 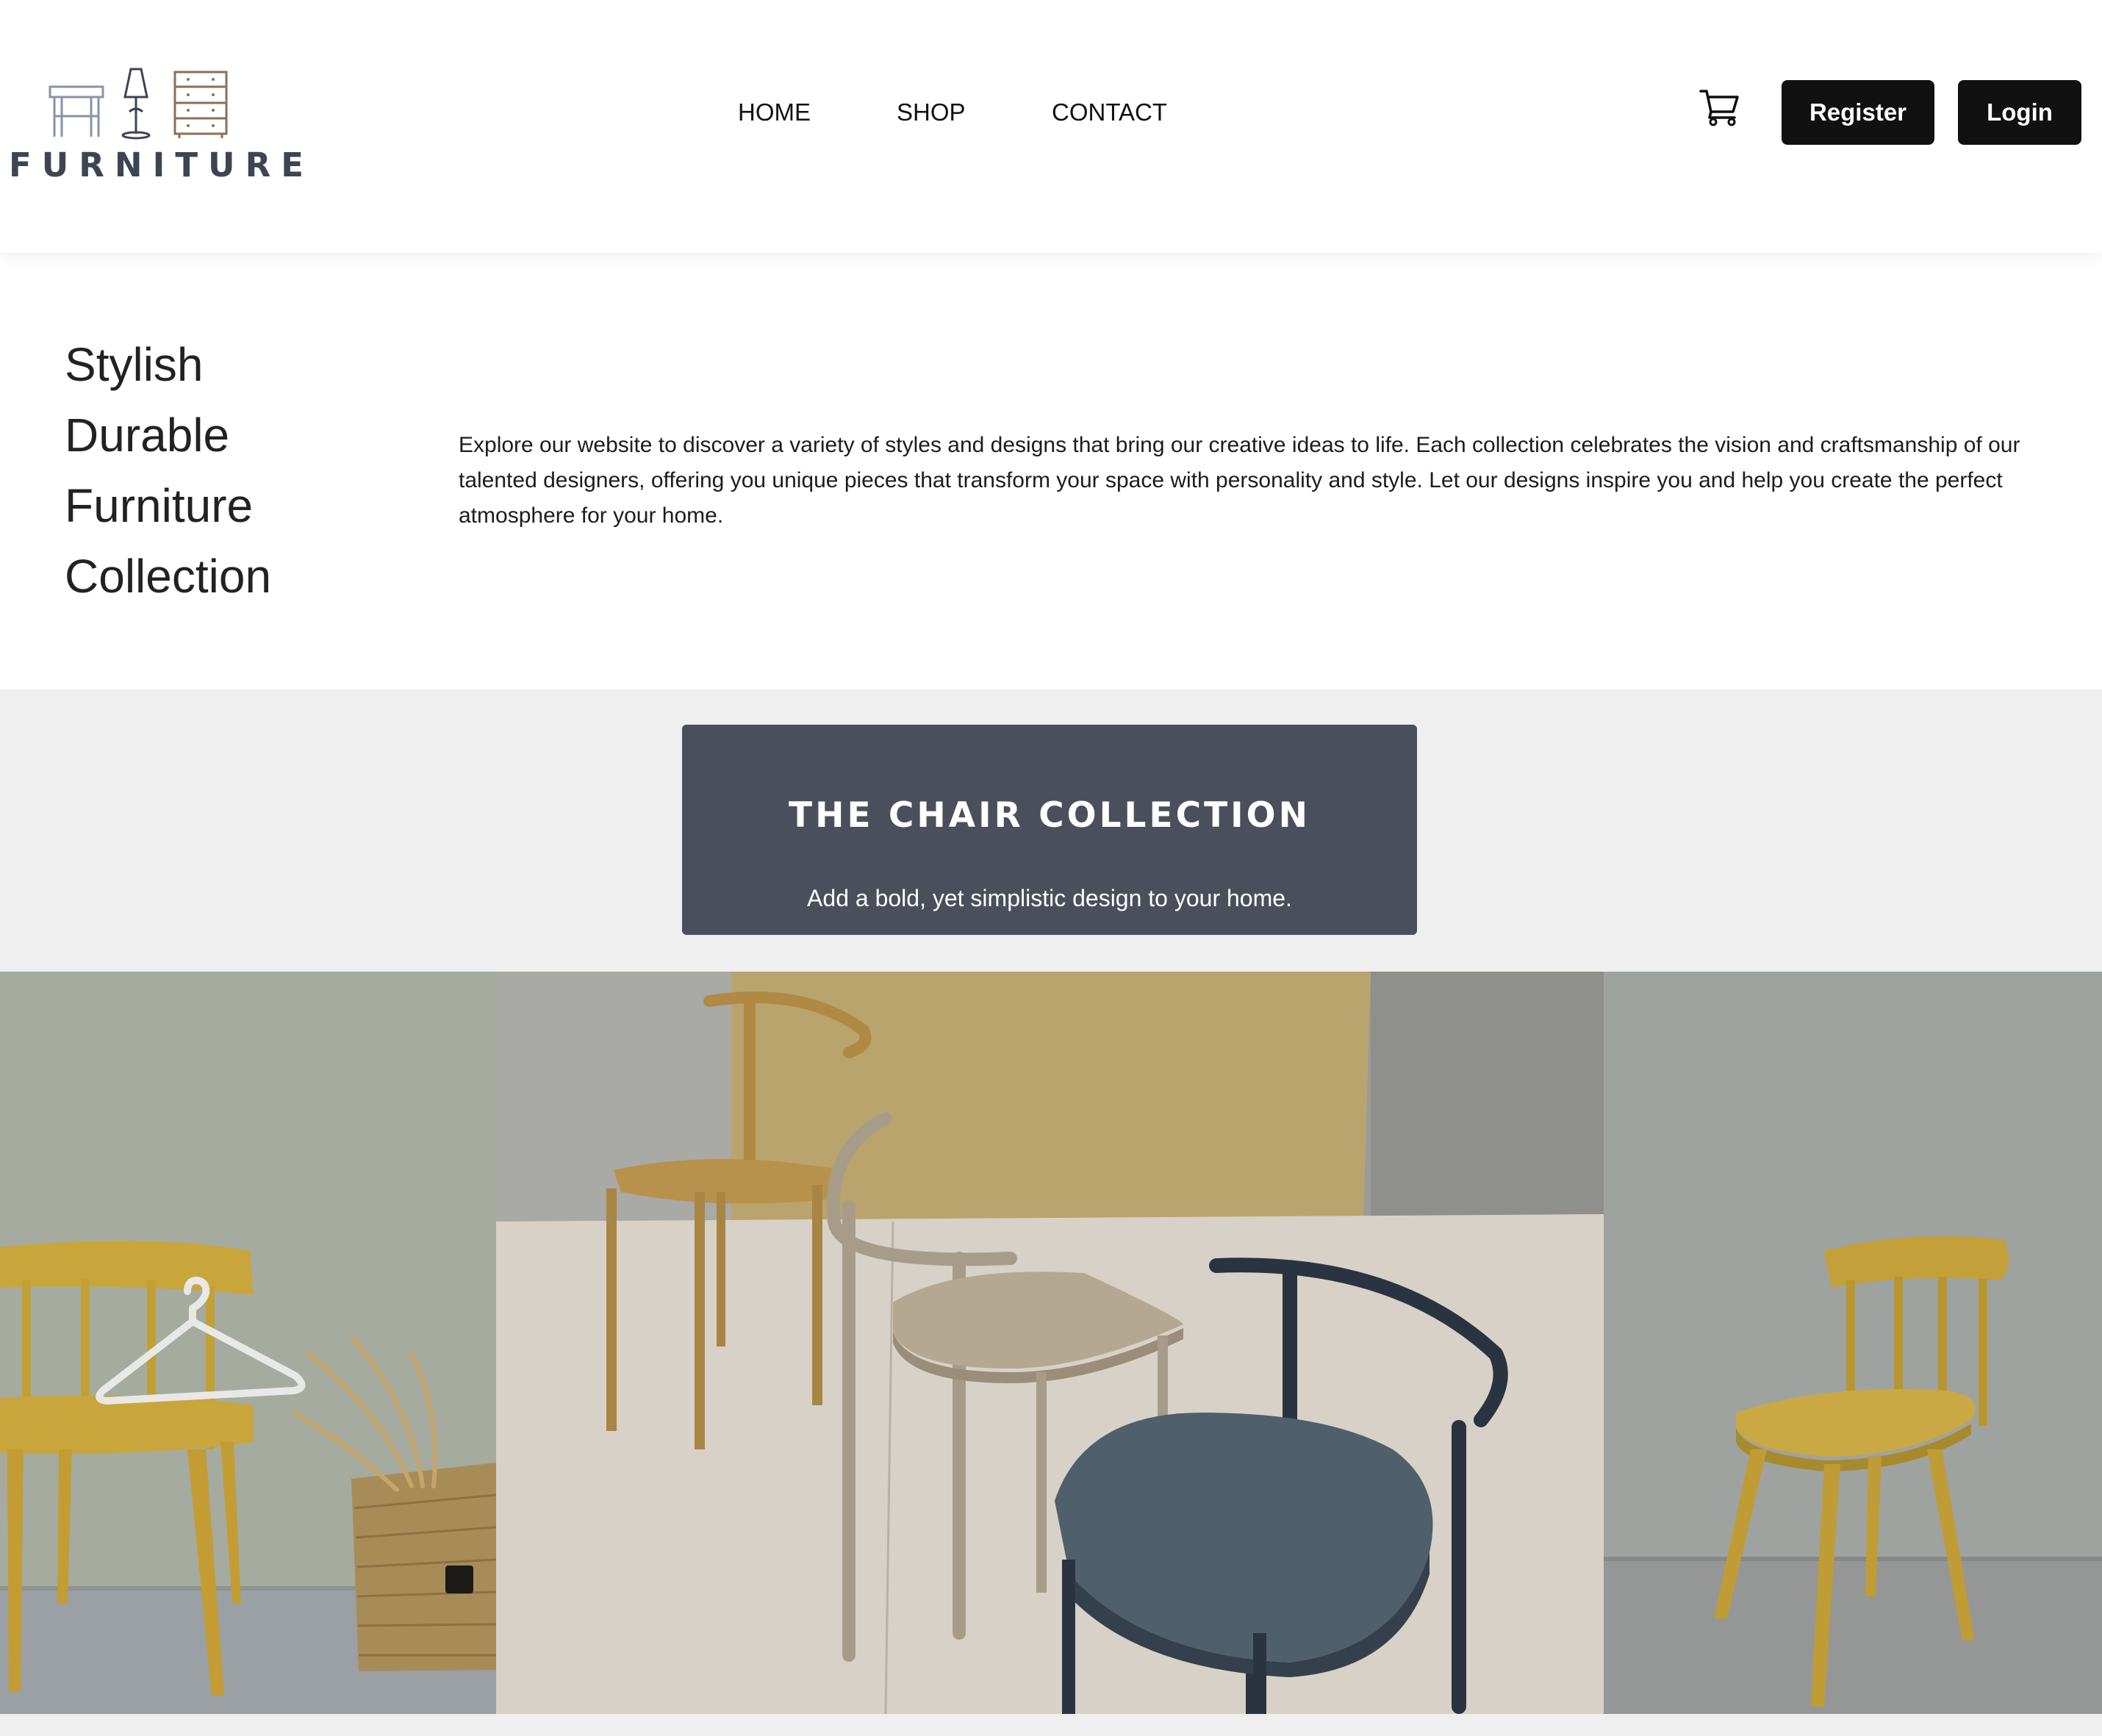 What do you see at coordinates (147, 435) in the screenshot?
I see `headline-line: Durable` at bounding box center [147, 435].